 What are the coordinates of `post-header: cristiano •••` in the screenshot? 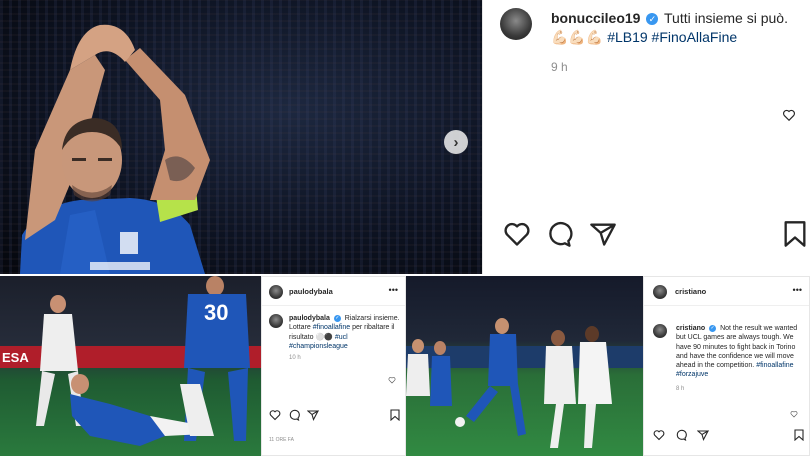 It's located at (726, 291).